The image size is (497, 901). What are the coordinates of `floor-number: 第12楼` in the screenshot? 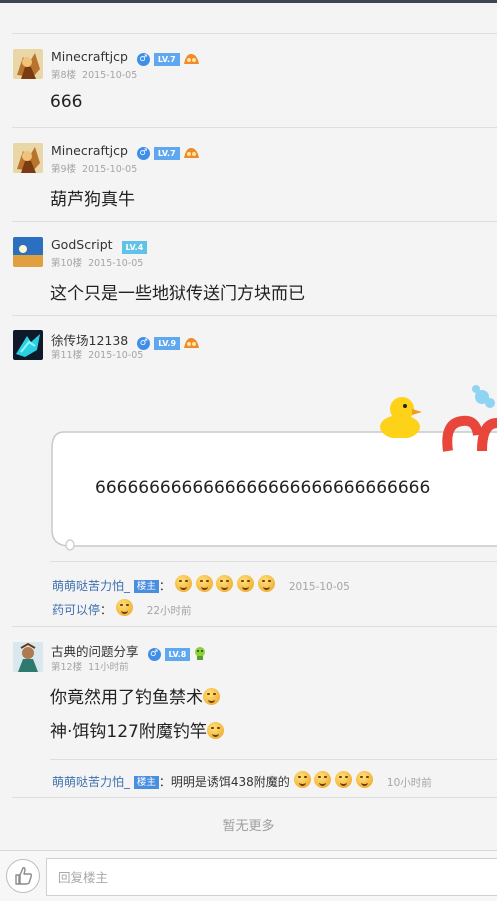 It's located at (67, 667).